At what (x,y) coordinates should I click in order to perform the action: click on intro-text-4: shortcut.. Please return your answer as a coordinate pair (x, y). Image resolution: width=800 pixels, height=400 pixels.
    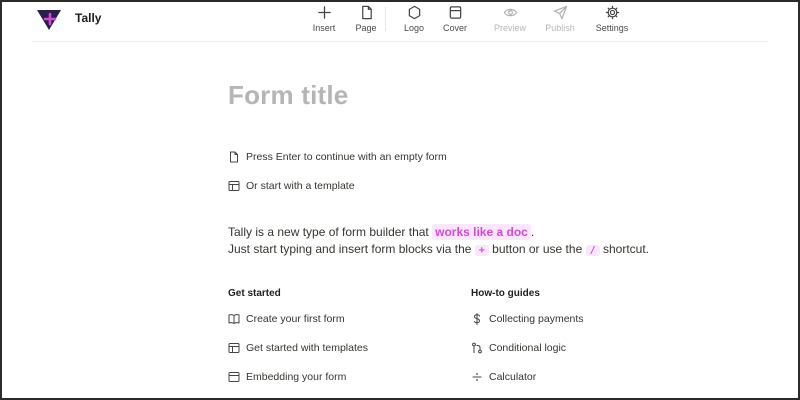
    Looking at the image, I should click on (625, 249).